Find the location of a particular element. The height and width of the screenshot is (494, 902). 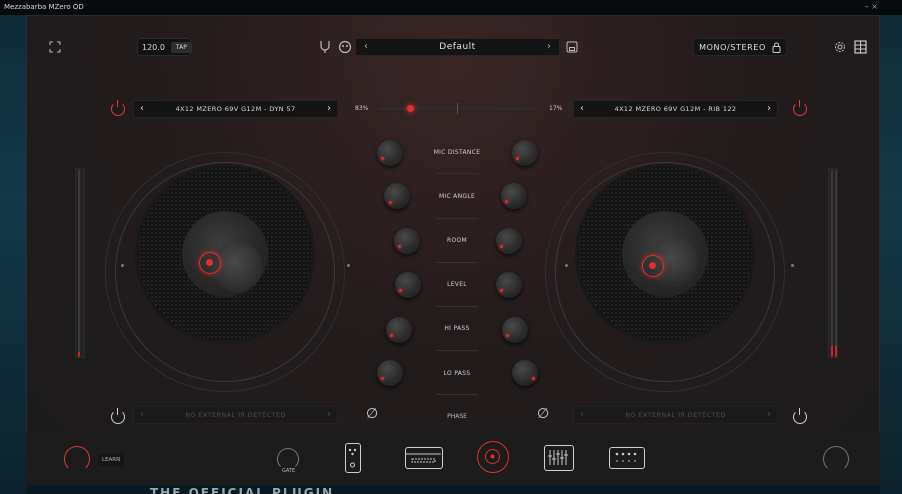

amp-head-icon is located at coordinates (424, 458).